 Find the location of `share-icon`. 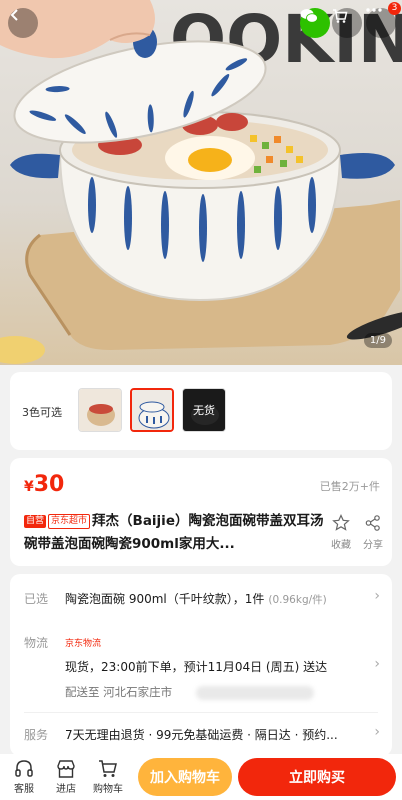

share-icon is located at coordinates (372, 523).